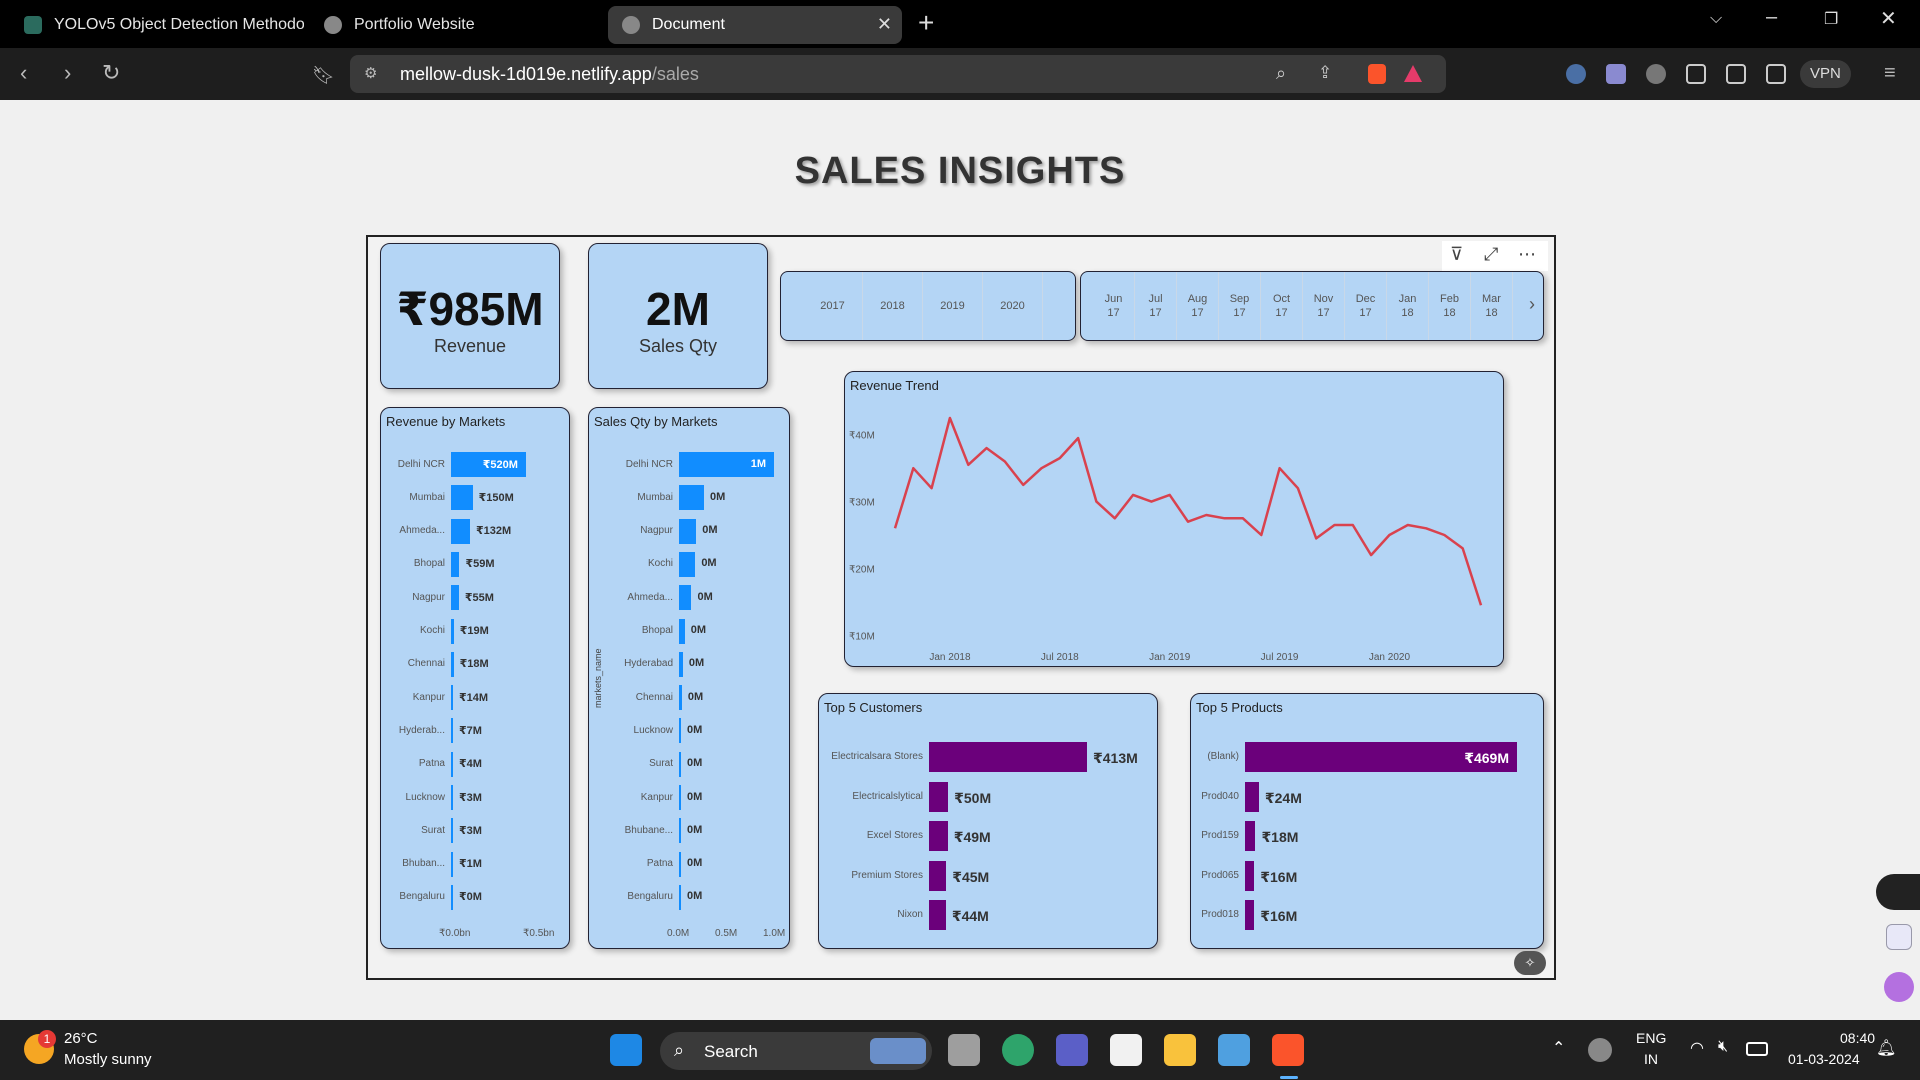 The image size is (1920, 1080). Describe the element at coordinates (1492, 306) in the screenshot. I see `month-slicer-item: Mar 18` at that location.